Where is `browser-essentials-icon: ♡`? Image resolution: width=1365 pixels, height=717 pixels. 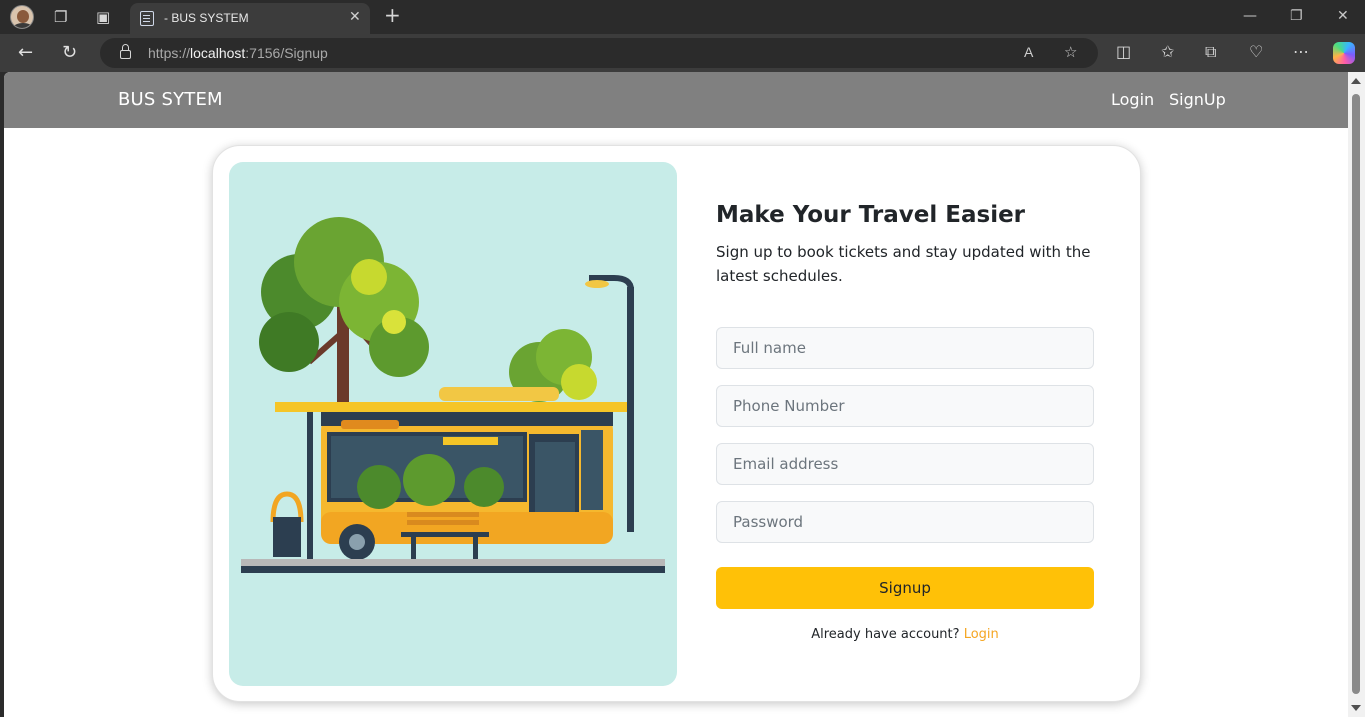
browser-essentials-icon: ♡ is located at coordinates (1256, 52).